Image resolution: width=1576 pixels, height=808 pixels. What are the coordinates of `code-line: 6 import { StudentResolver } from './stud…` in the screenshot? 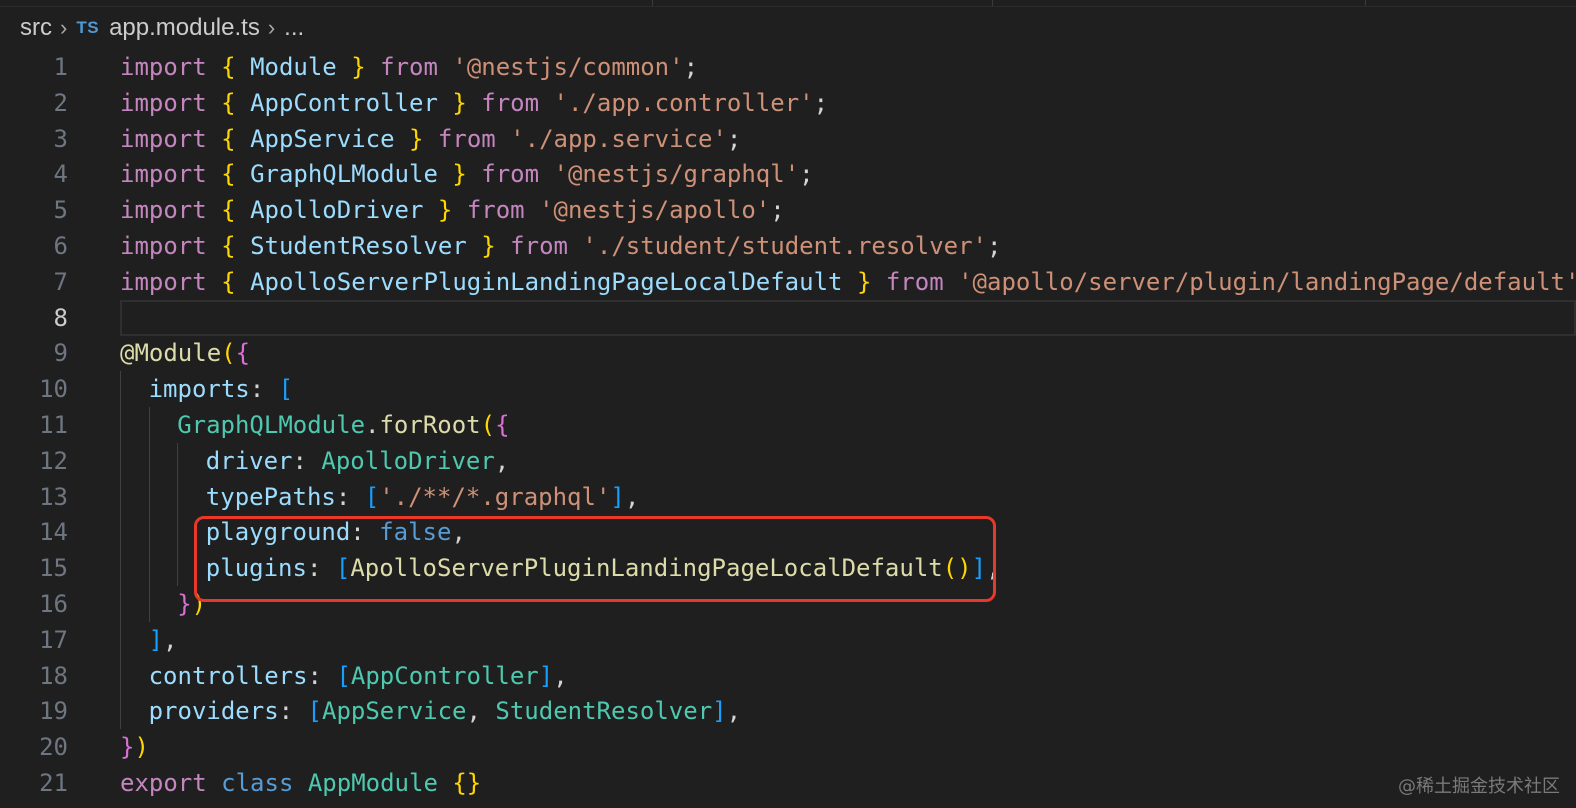 It's located at (788, 246).